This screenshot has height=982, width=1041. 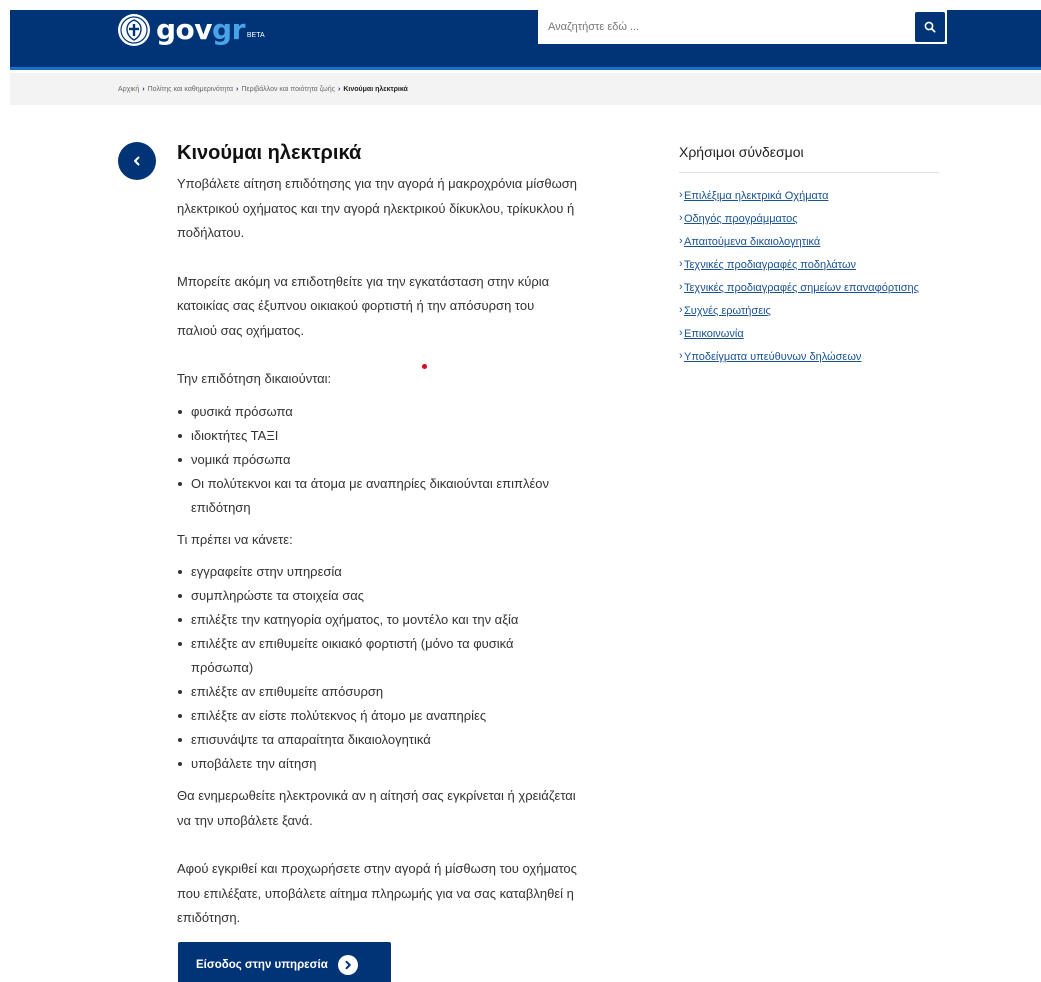 What do you see at coordinates (809, 157) in the screenshot?
I see `useful-links-title: Χρήσιμοι σύνδεσμοι` at bounding box center [809, 157].